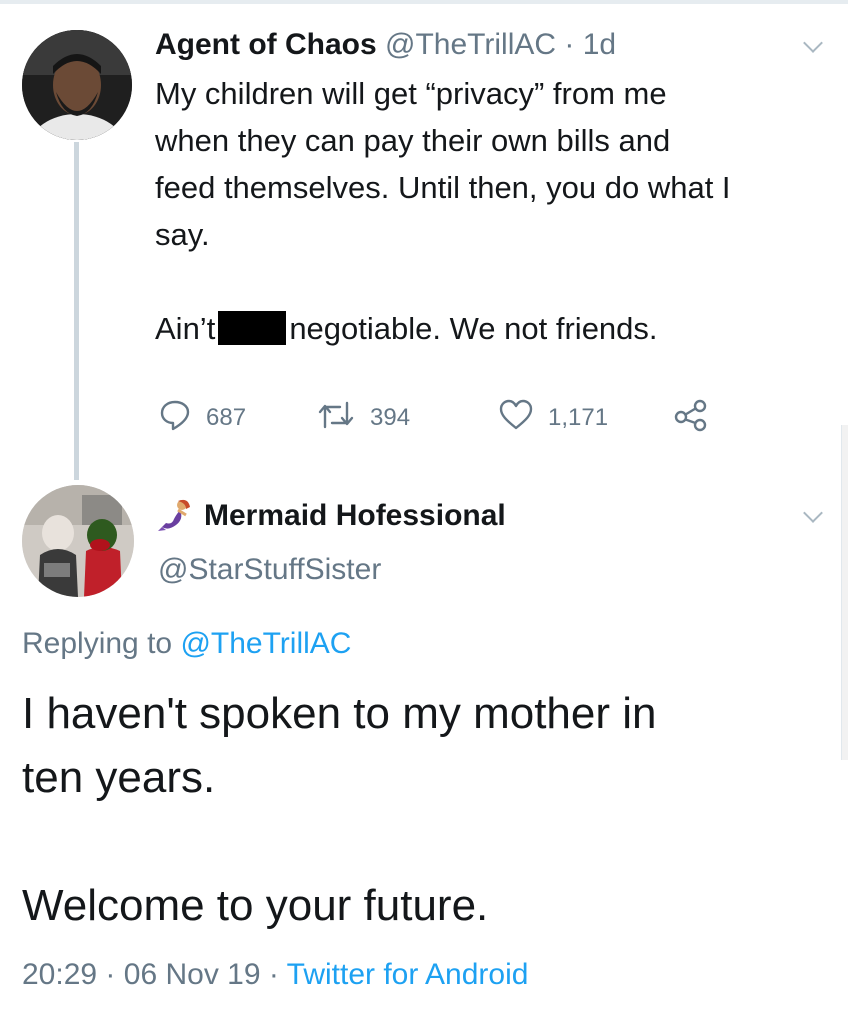  What do you see at coordinates (226, 417) in the screenshot?
I see `reply-count: 687` at bounding box center [226, 417].